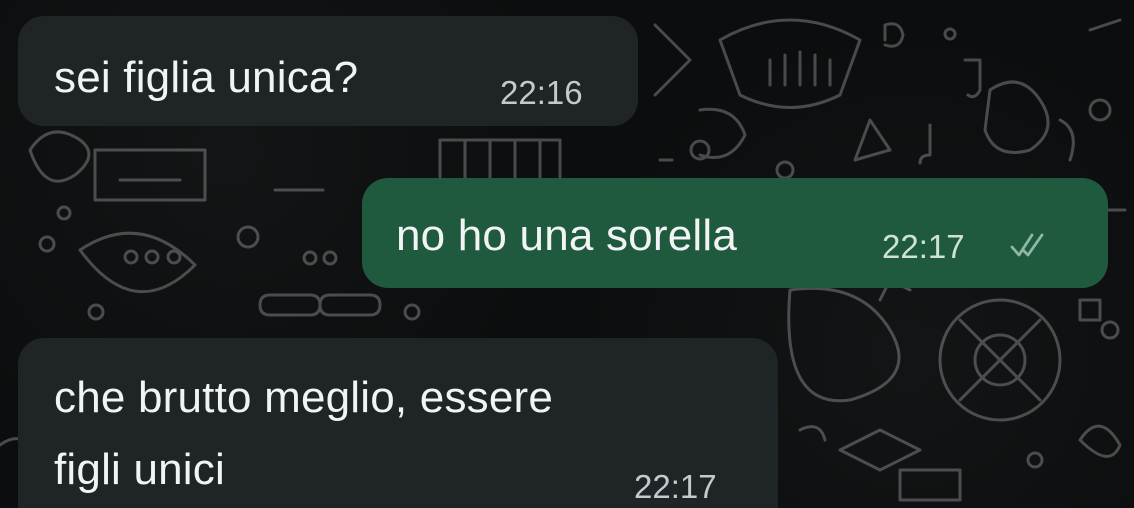  I want to click on message-bubble-incoming: sei figlia unica? 22:16, so click(328, 71).